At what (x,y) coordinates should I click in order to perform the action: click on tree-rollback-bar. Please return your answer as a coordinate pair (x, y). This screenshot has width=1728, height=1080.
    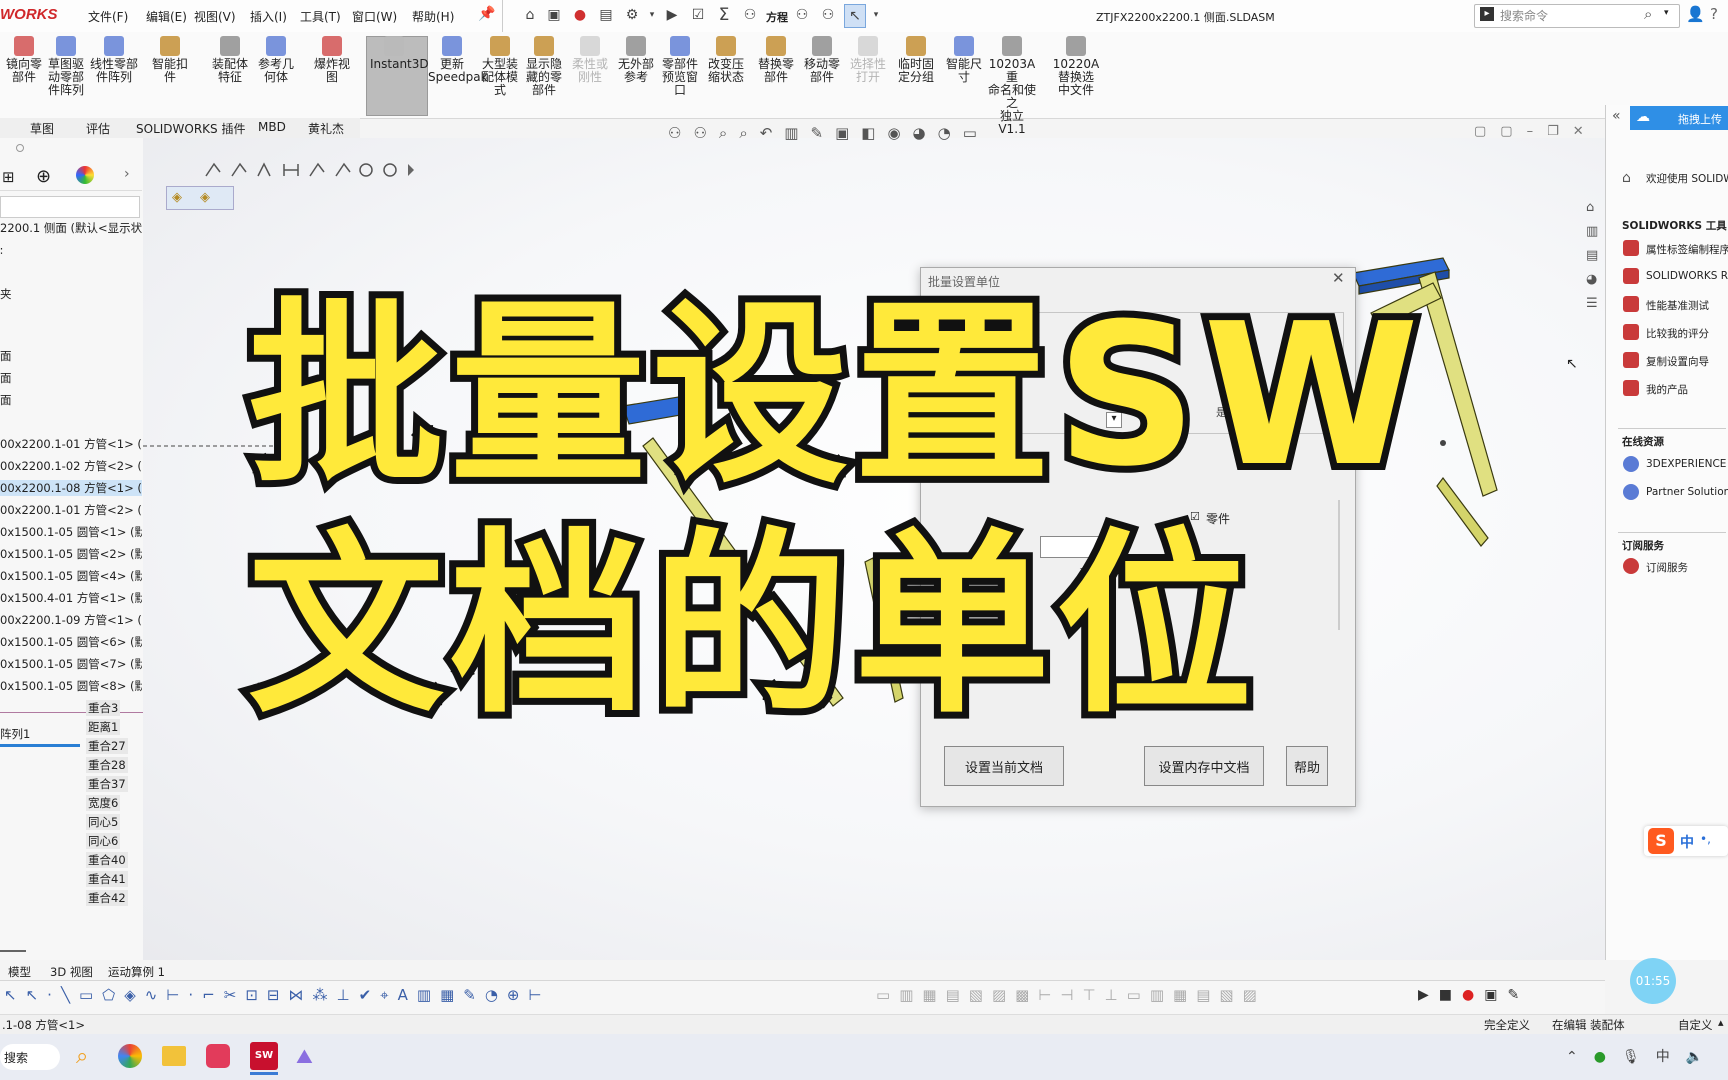
    Looking at the image, I should click on (40, 745).